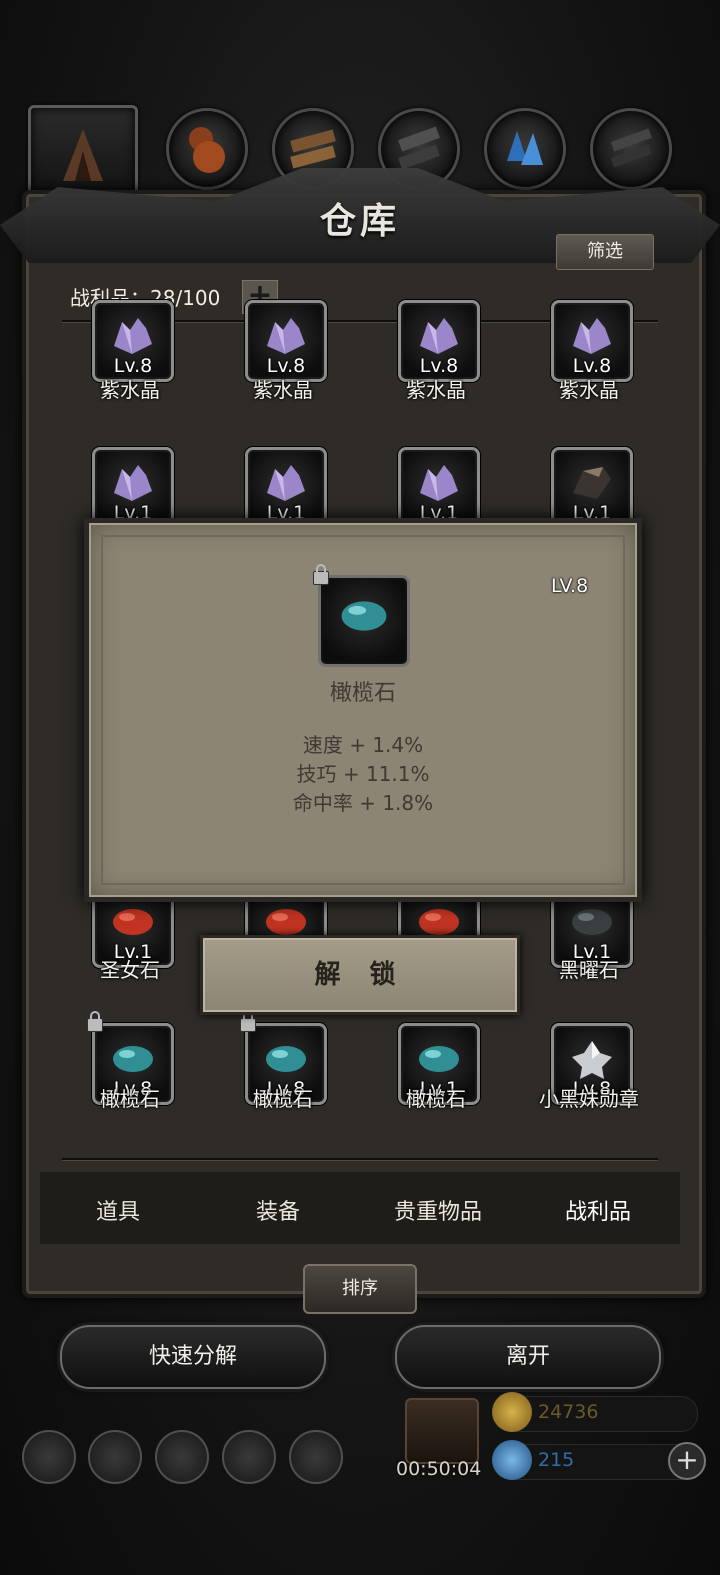 This screenshot has width=720, height=1575. I want to click on category-tab-dark-metal, so click(631, 149).